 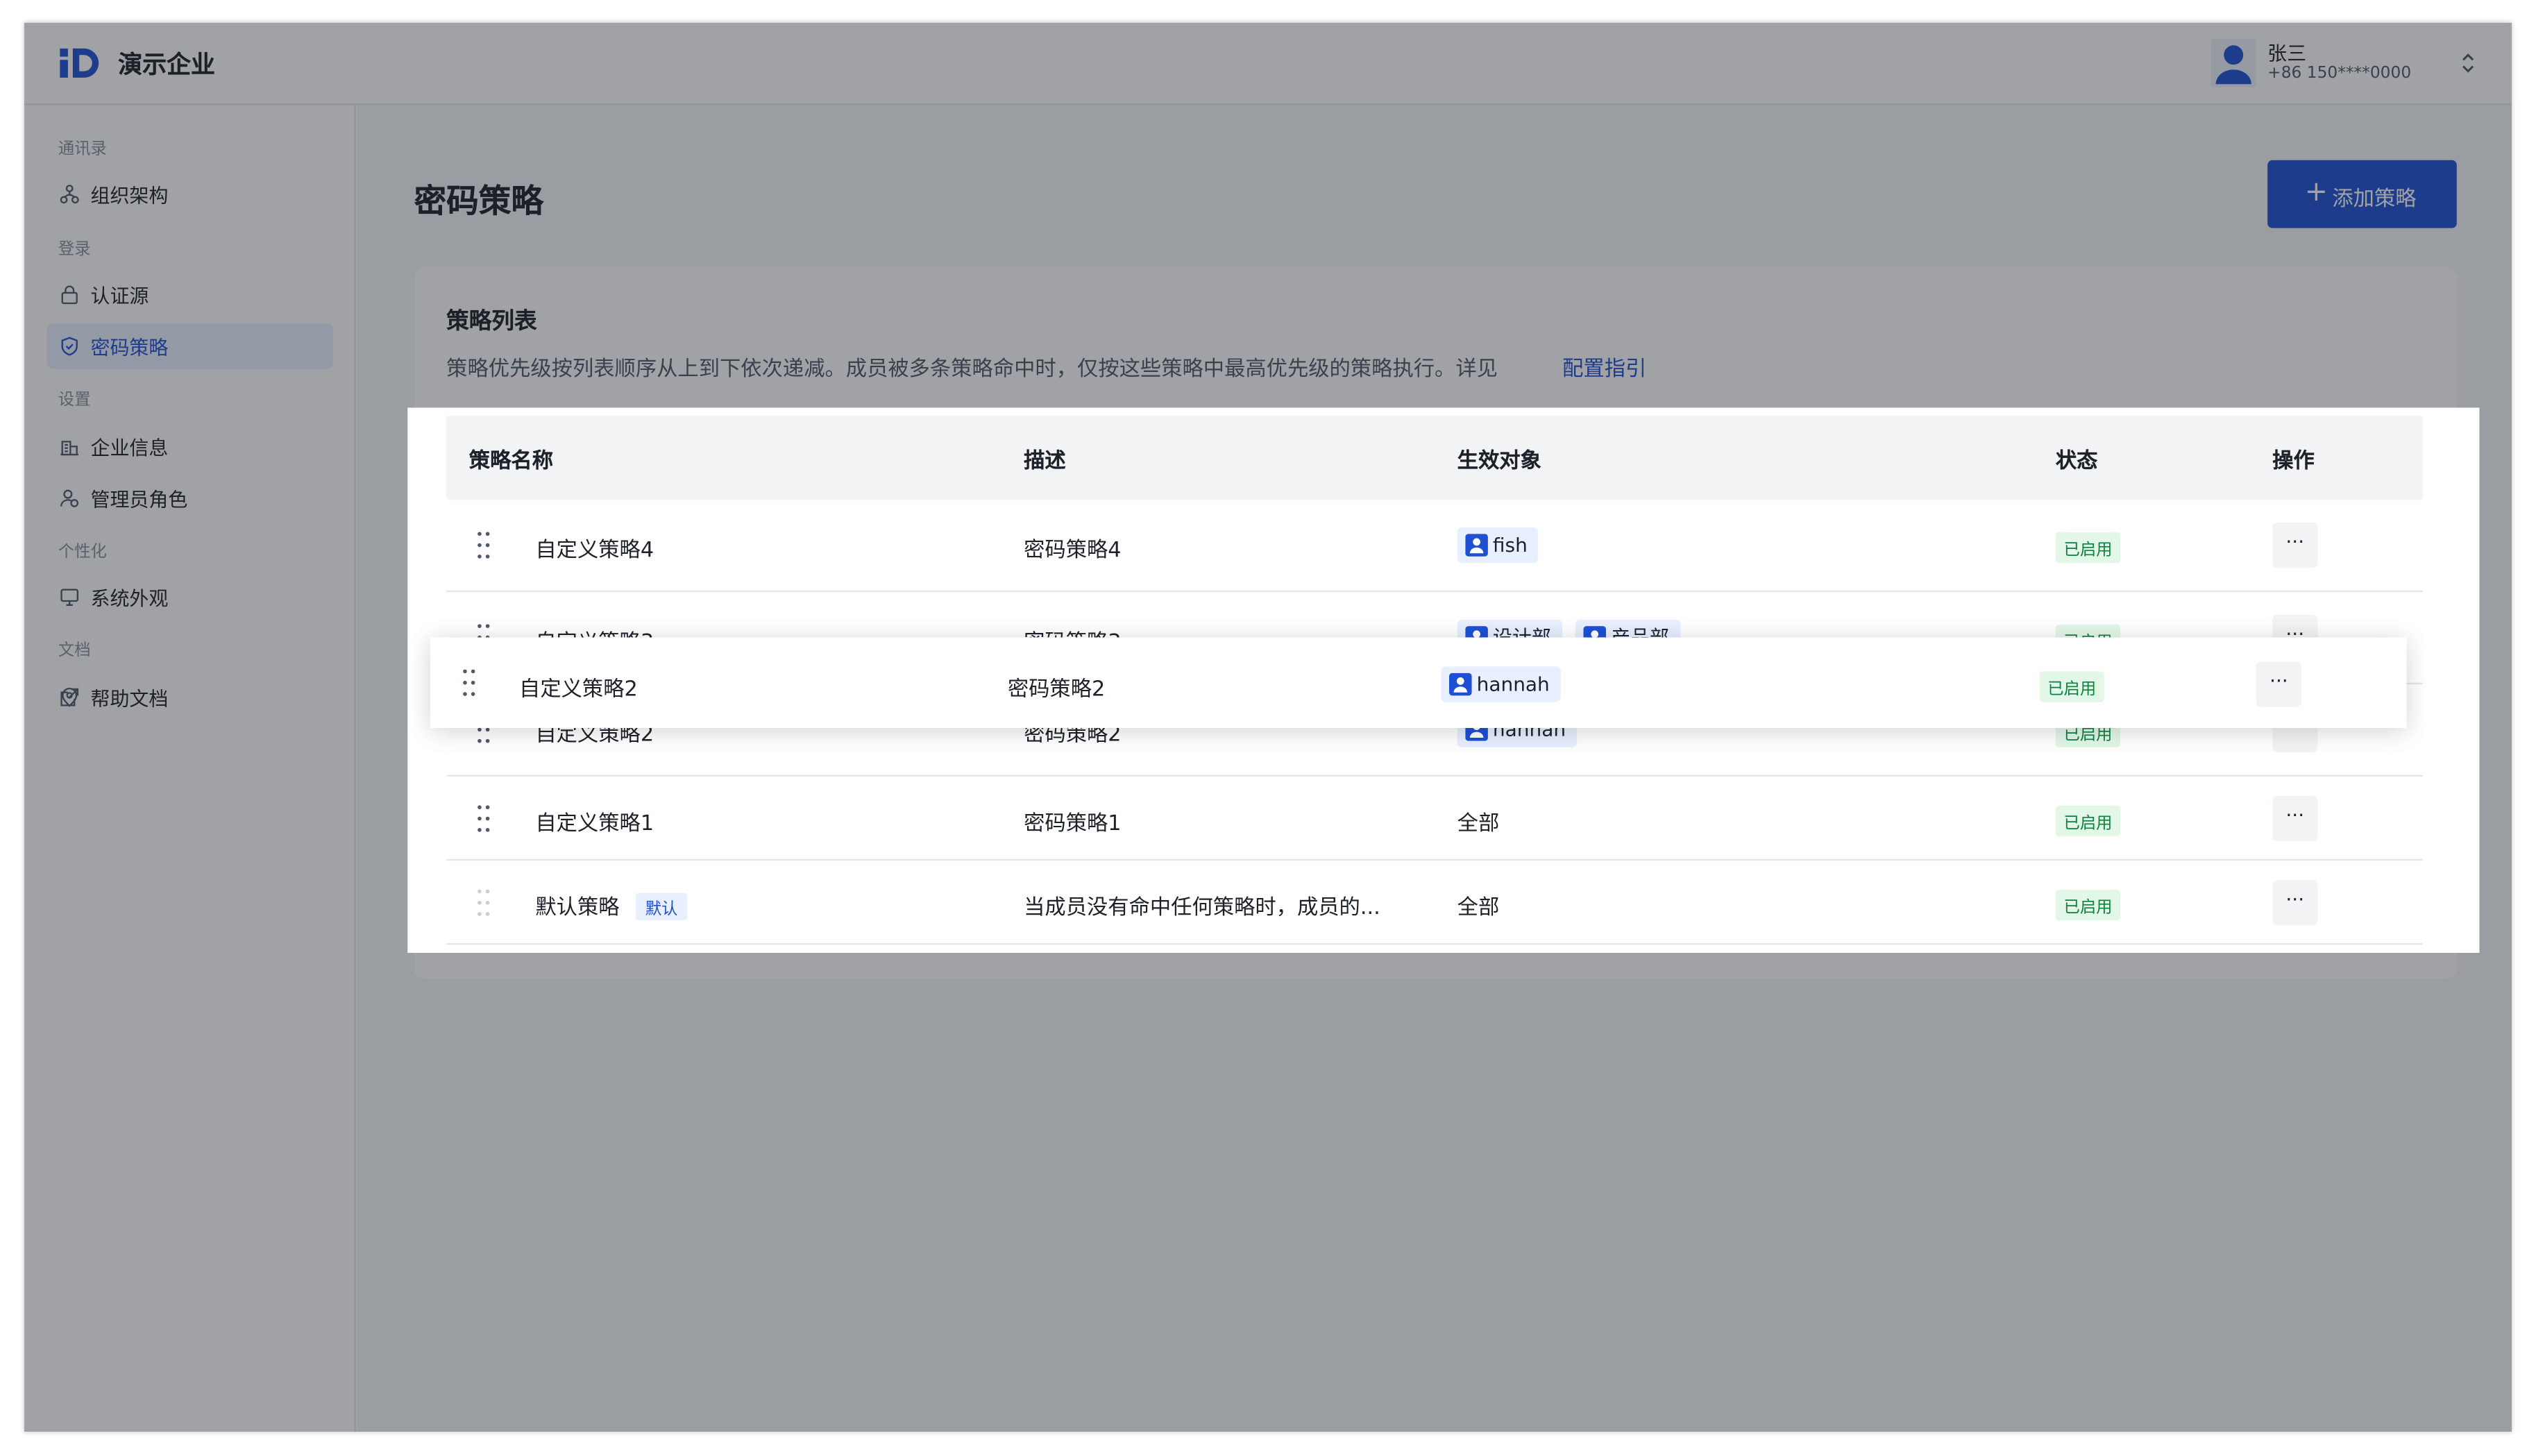 What do you see at coordinates (1418, 682) in the screenshot?
I see `dragging-row: 自定义策略2 密码策略2 hannah 已启用 ···` at bounding box center [1418, 682].